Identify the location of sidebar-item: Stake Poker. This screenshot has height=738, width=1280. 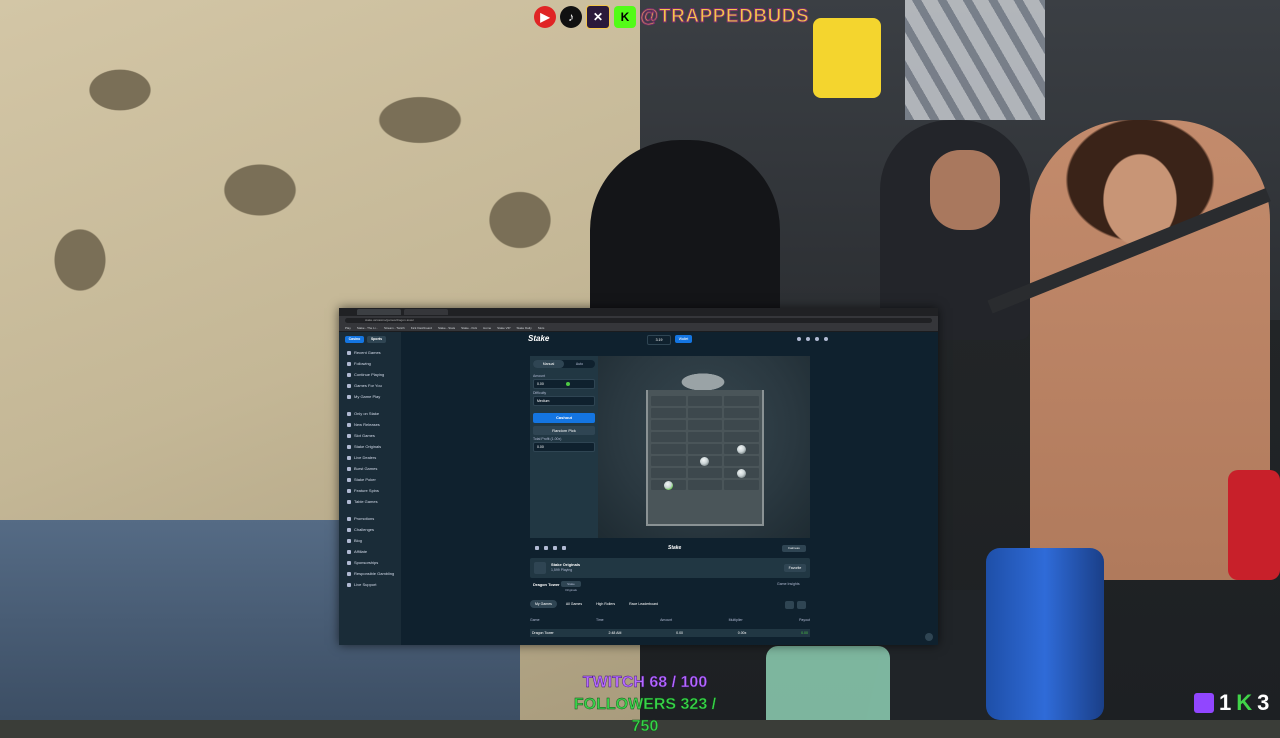
(370, 479).